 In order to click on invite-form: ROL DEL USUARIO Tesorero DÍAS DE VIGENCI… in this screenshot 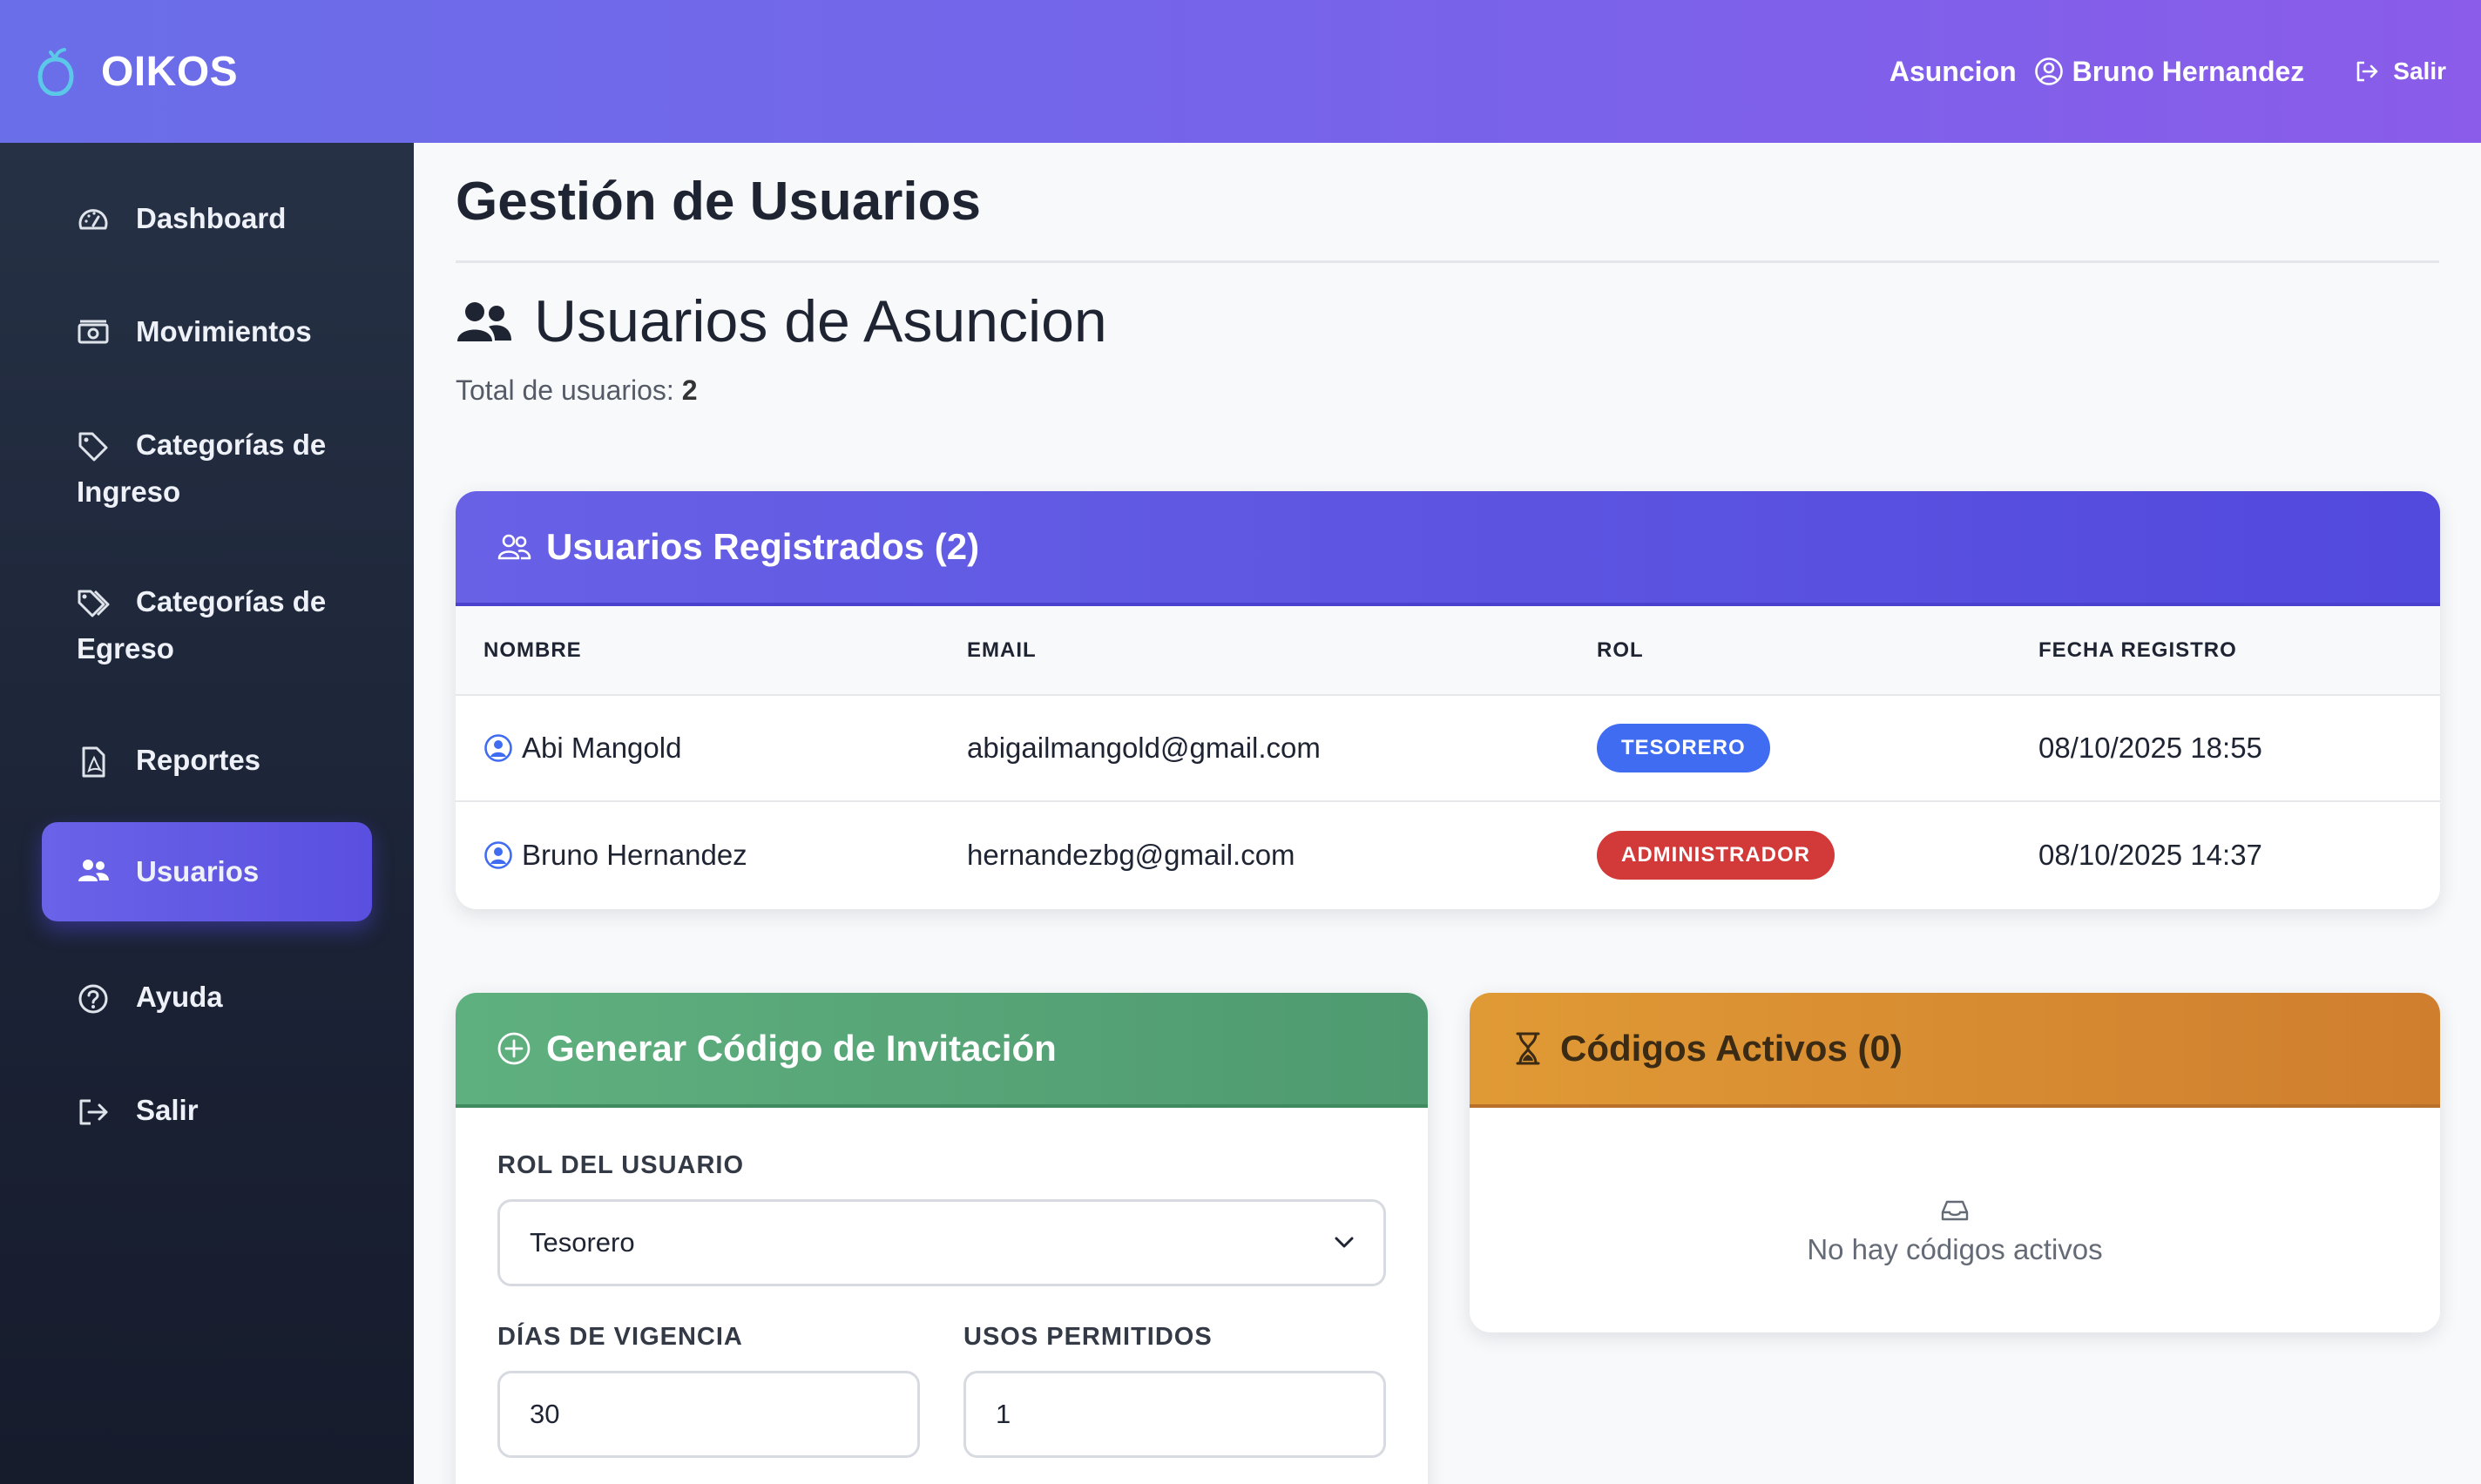, I will do `click(942, 1283)`.